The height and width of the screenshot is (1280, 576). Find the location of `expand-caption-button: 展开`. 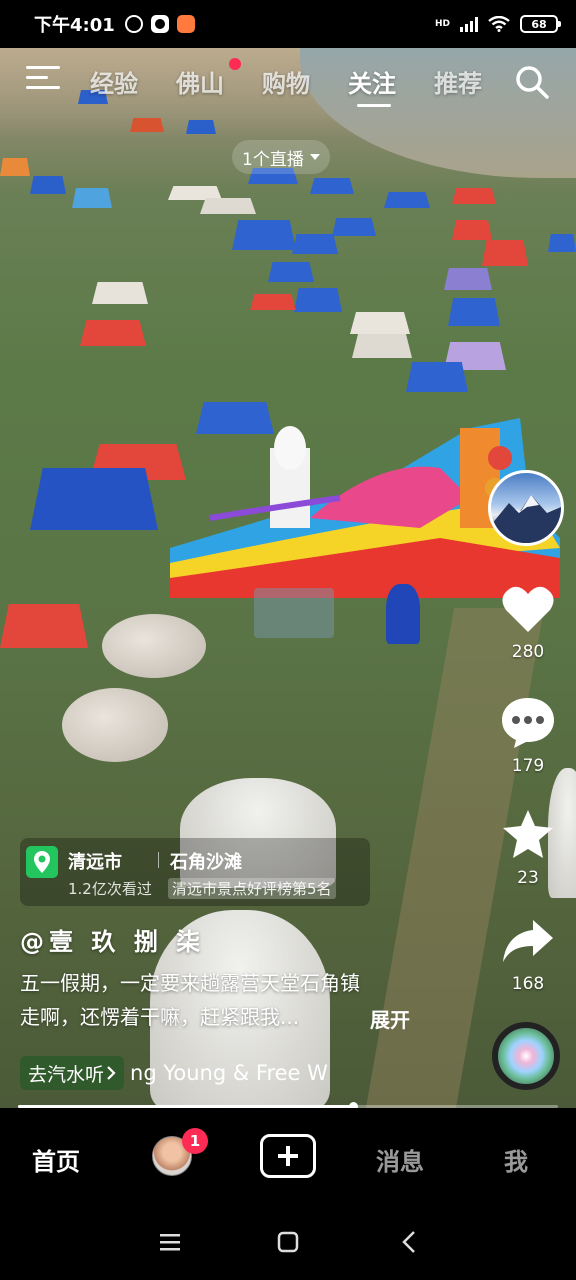

expand-caption-button: 展开 is located at coordinates (390, 1018).